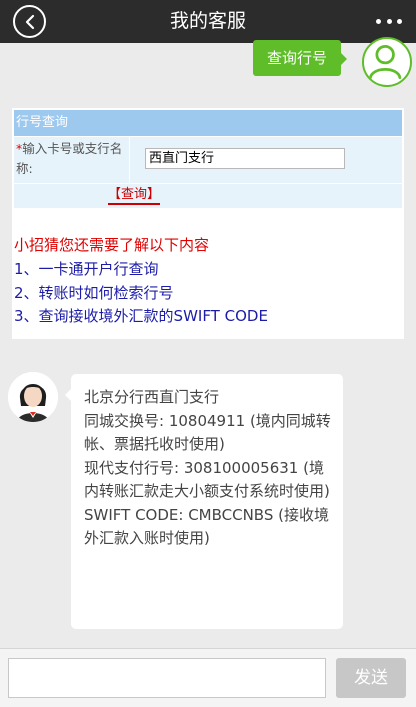 This screenshot has height=707, width=416. I want to click on field-label: 输入卡号或支行名称:, so click(69, 158).